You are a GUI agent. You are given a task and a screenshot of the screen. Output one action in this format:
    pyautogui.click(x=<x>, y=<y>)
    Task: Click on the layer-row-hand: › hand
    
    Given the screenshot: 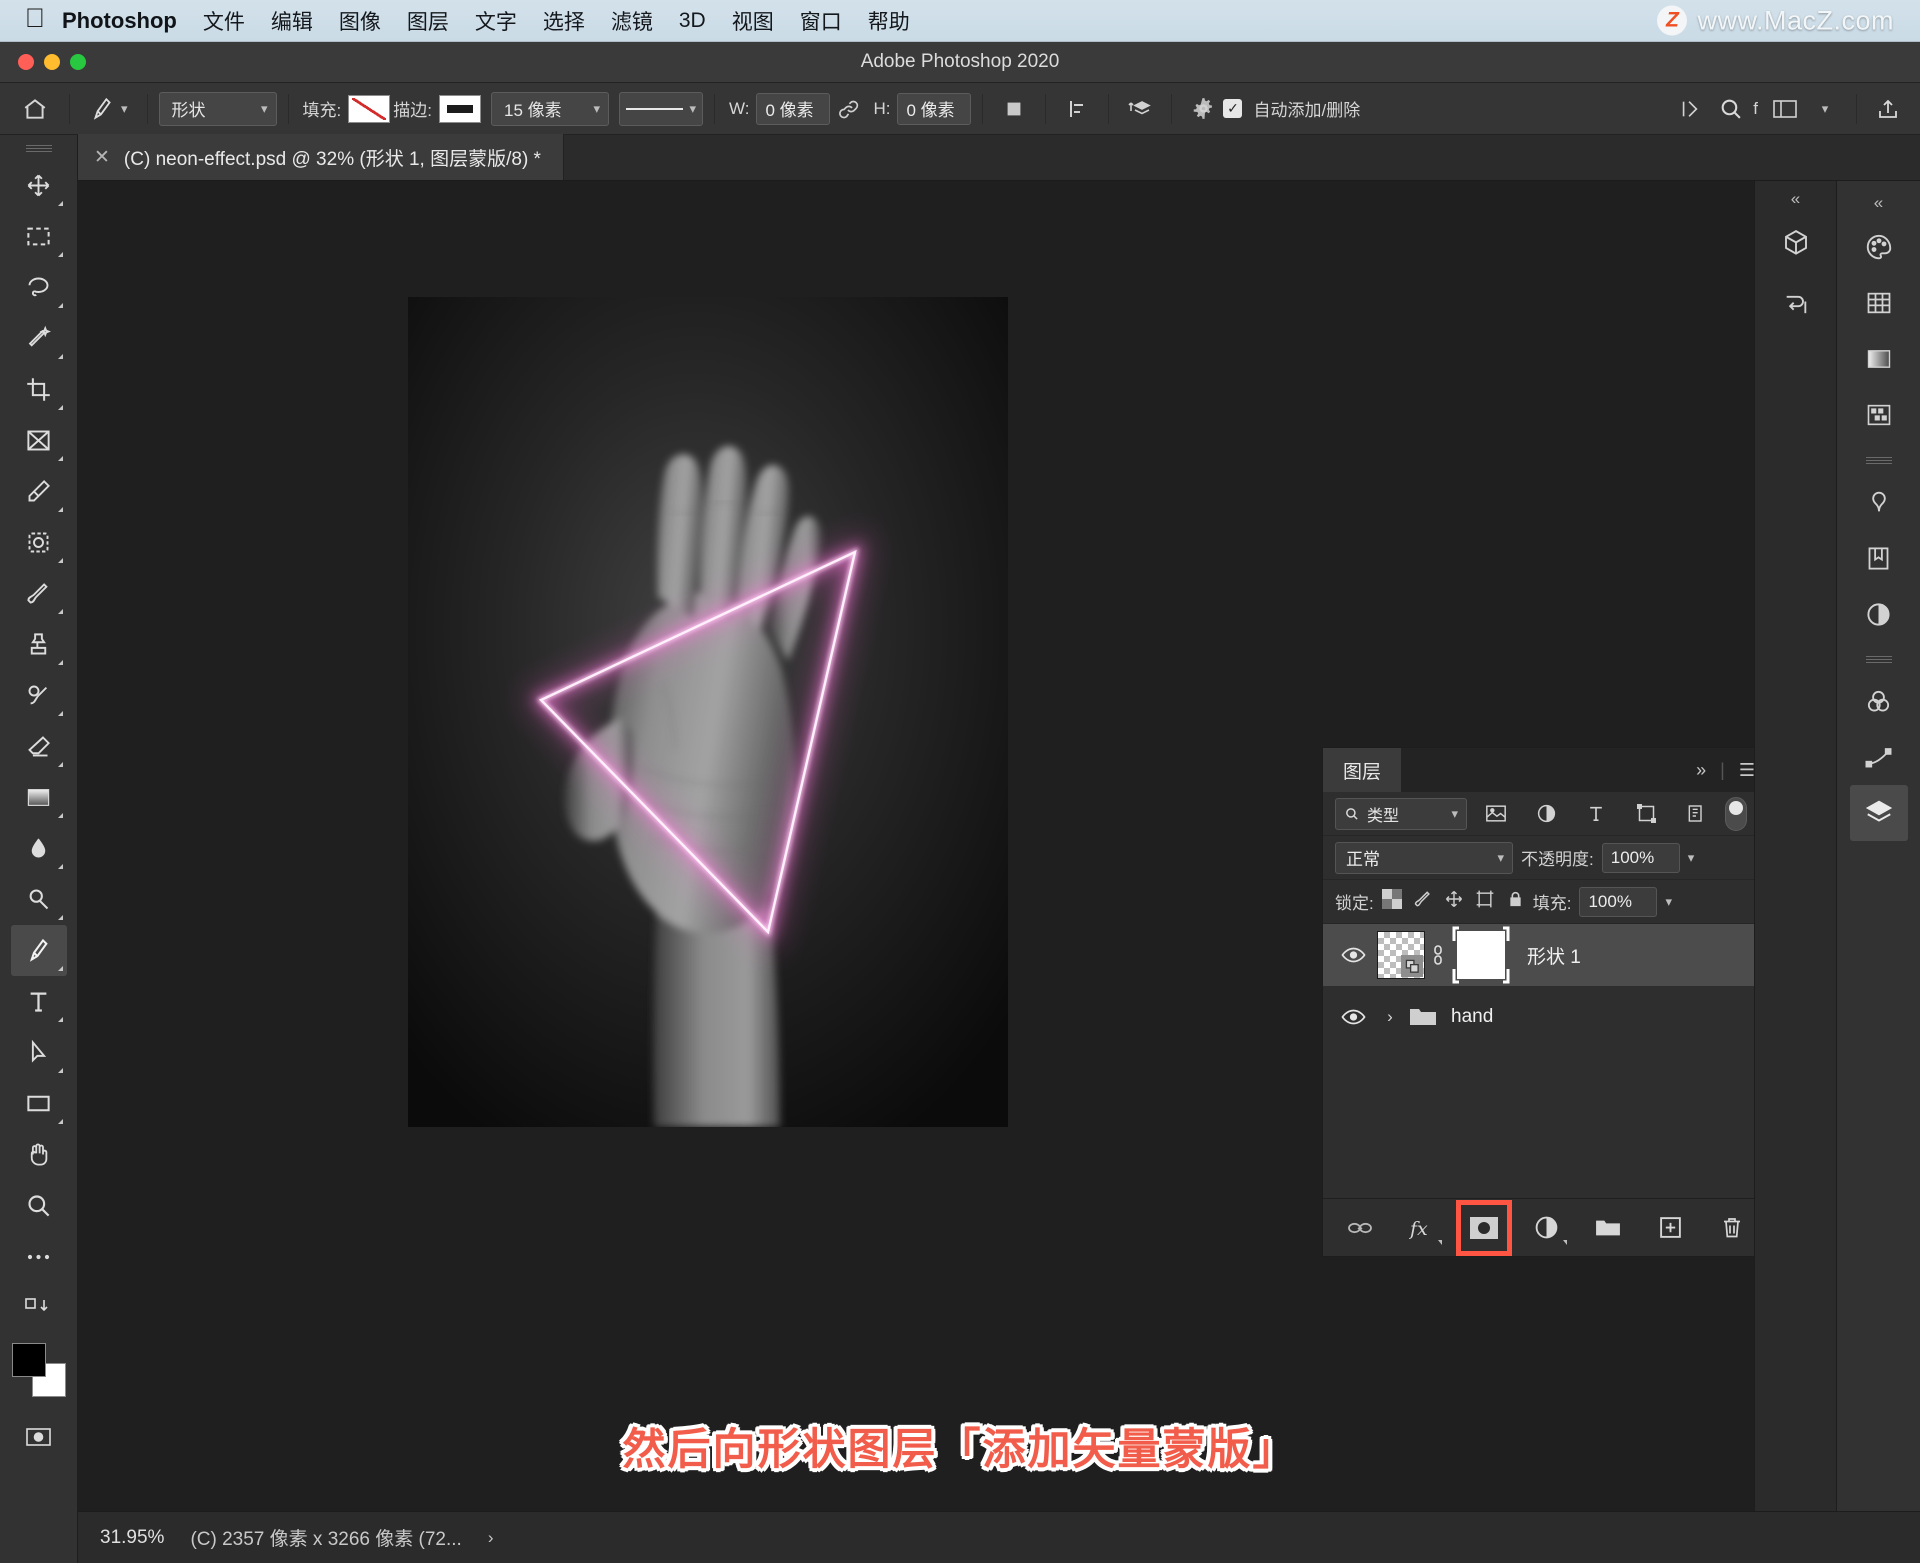 What is the action you would take?
    pyautogui.click(x=1546, y=1017)
    